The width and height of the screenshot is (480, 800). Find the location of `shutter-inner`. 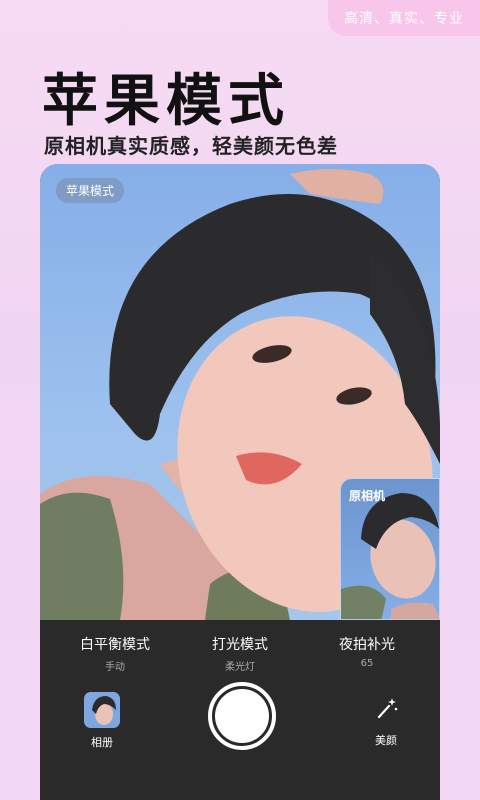

shutter-inner is located at coordinates (242, 716).